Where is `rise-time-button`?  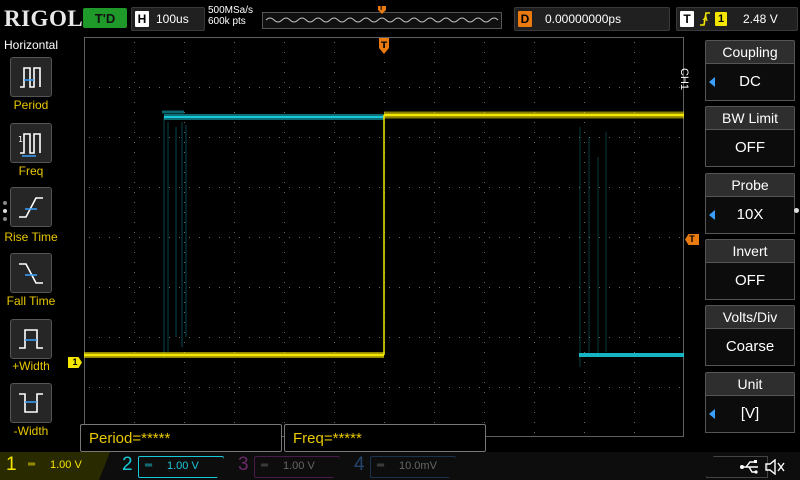 rise-time-button is located at coordinates (31, 207).